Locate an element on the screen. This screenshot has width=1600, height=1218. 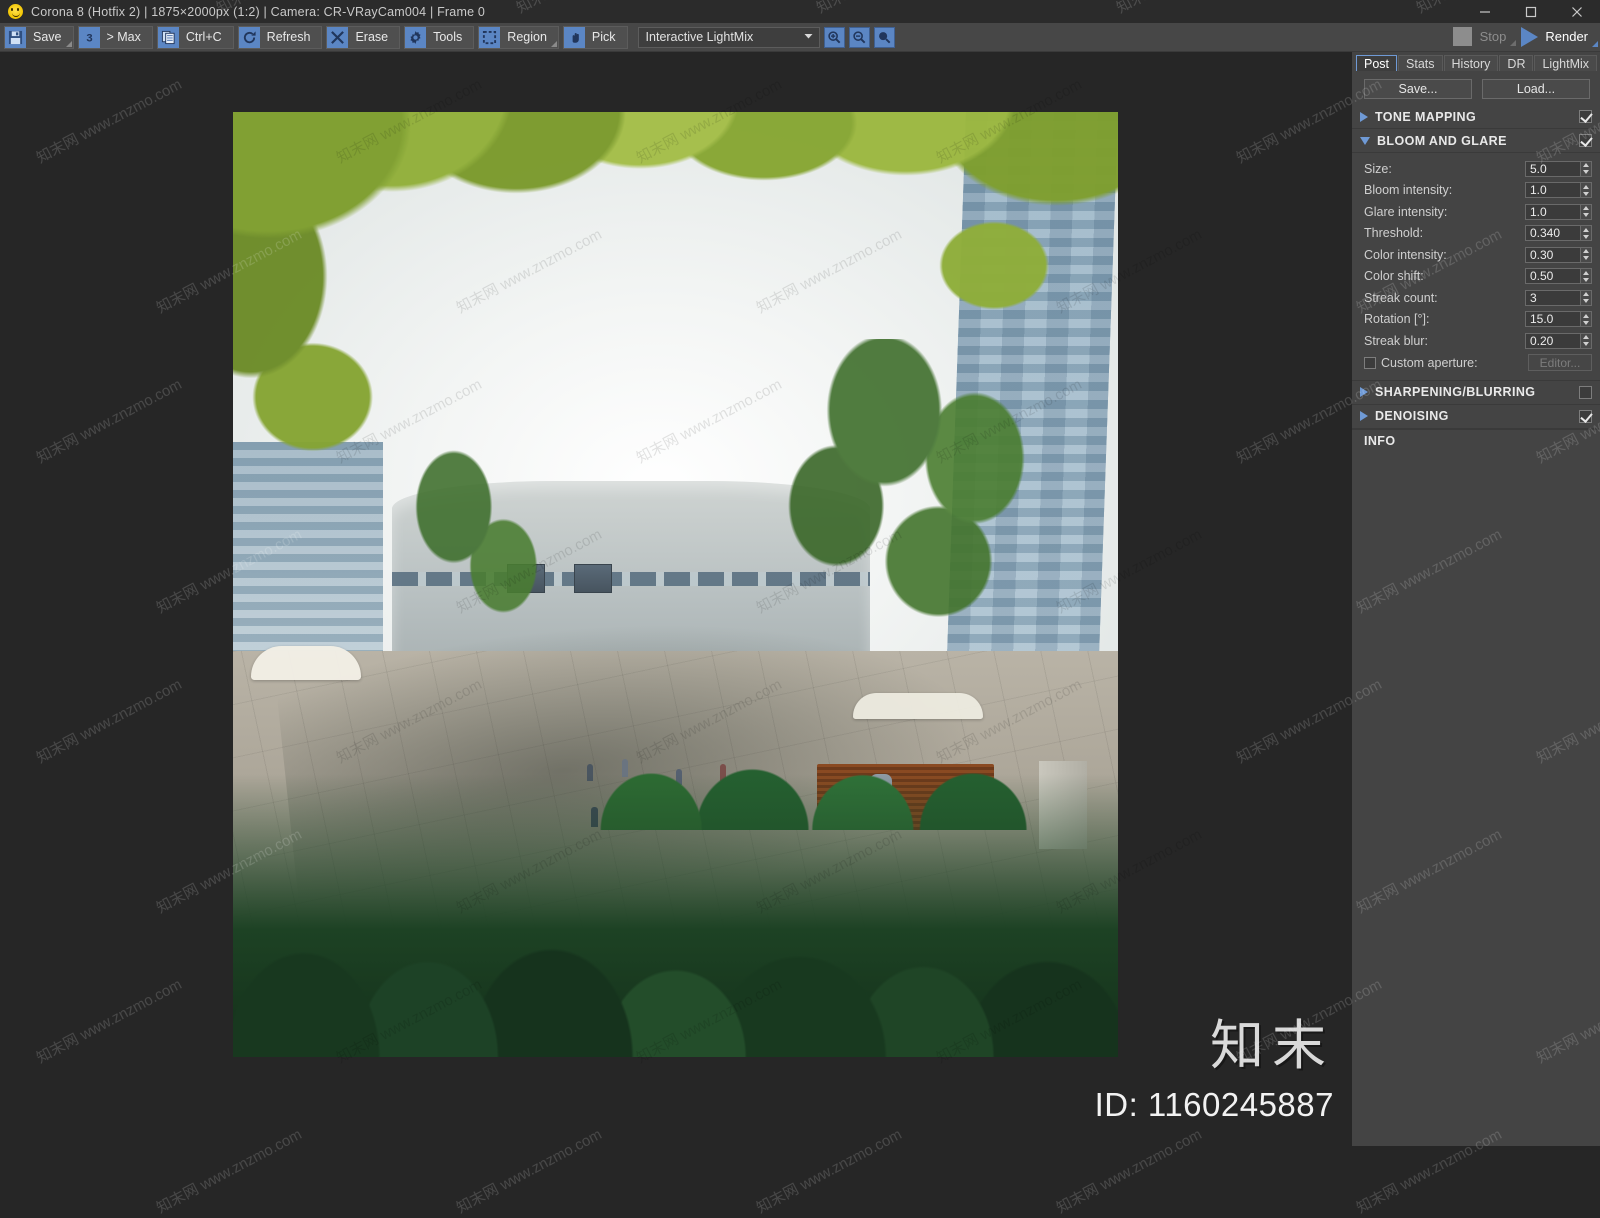
tab-history-label: History is located at coordinates (1471, 63).